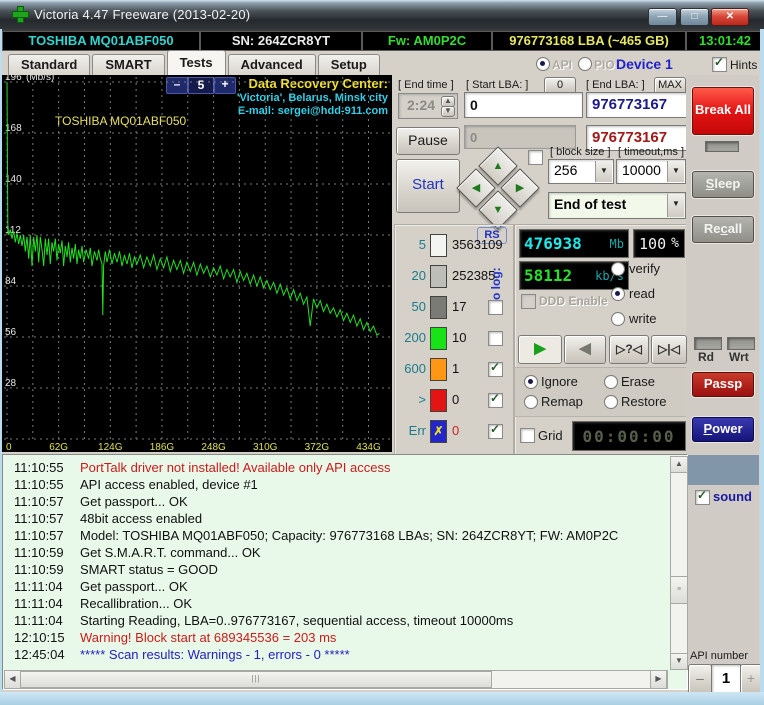  What do you see at coordinates (726, 679) in the screenshot?
I see `api-number-value: 1` at bounding box center [726, 679].